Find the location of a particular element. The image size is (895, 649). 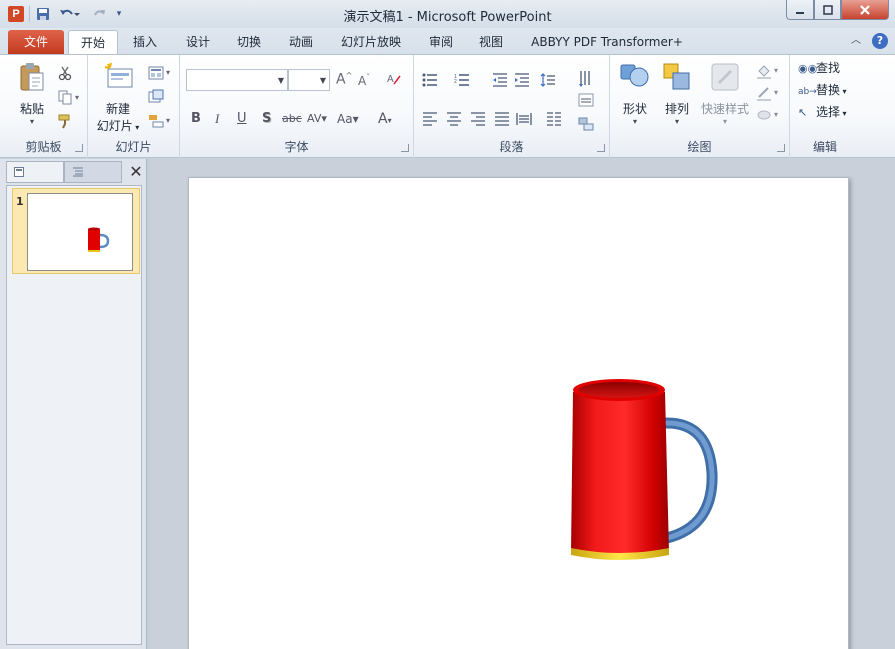

select-dropdown-icon: ▾ is located at coordinates (843, 113).